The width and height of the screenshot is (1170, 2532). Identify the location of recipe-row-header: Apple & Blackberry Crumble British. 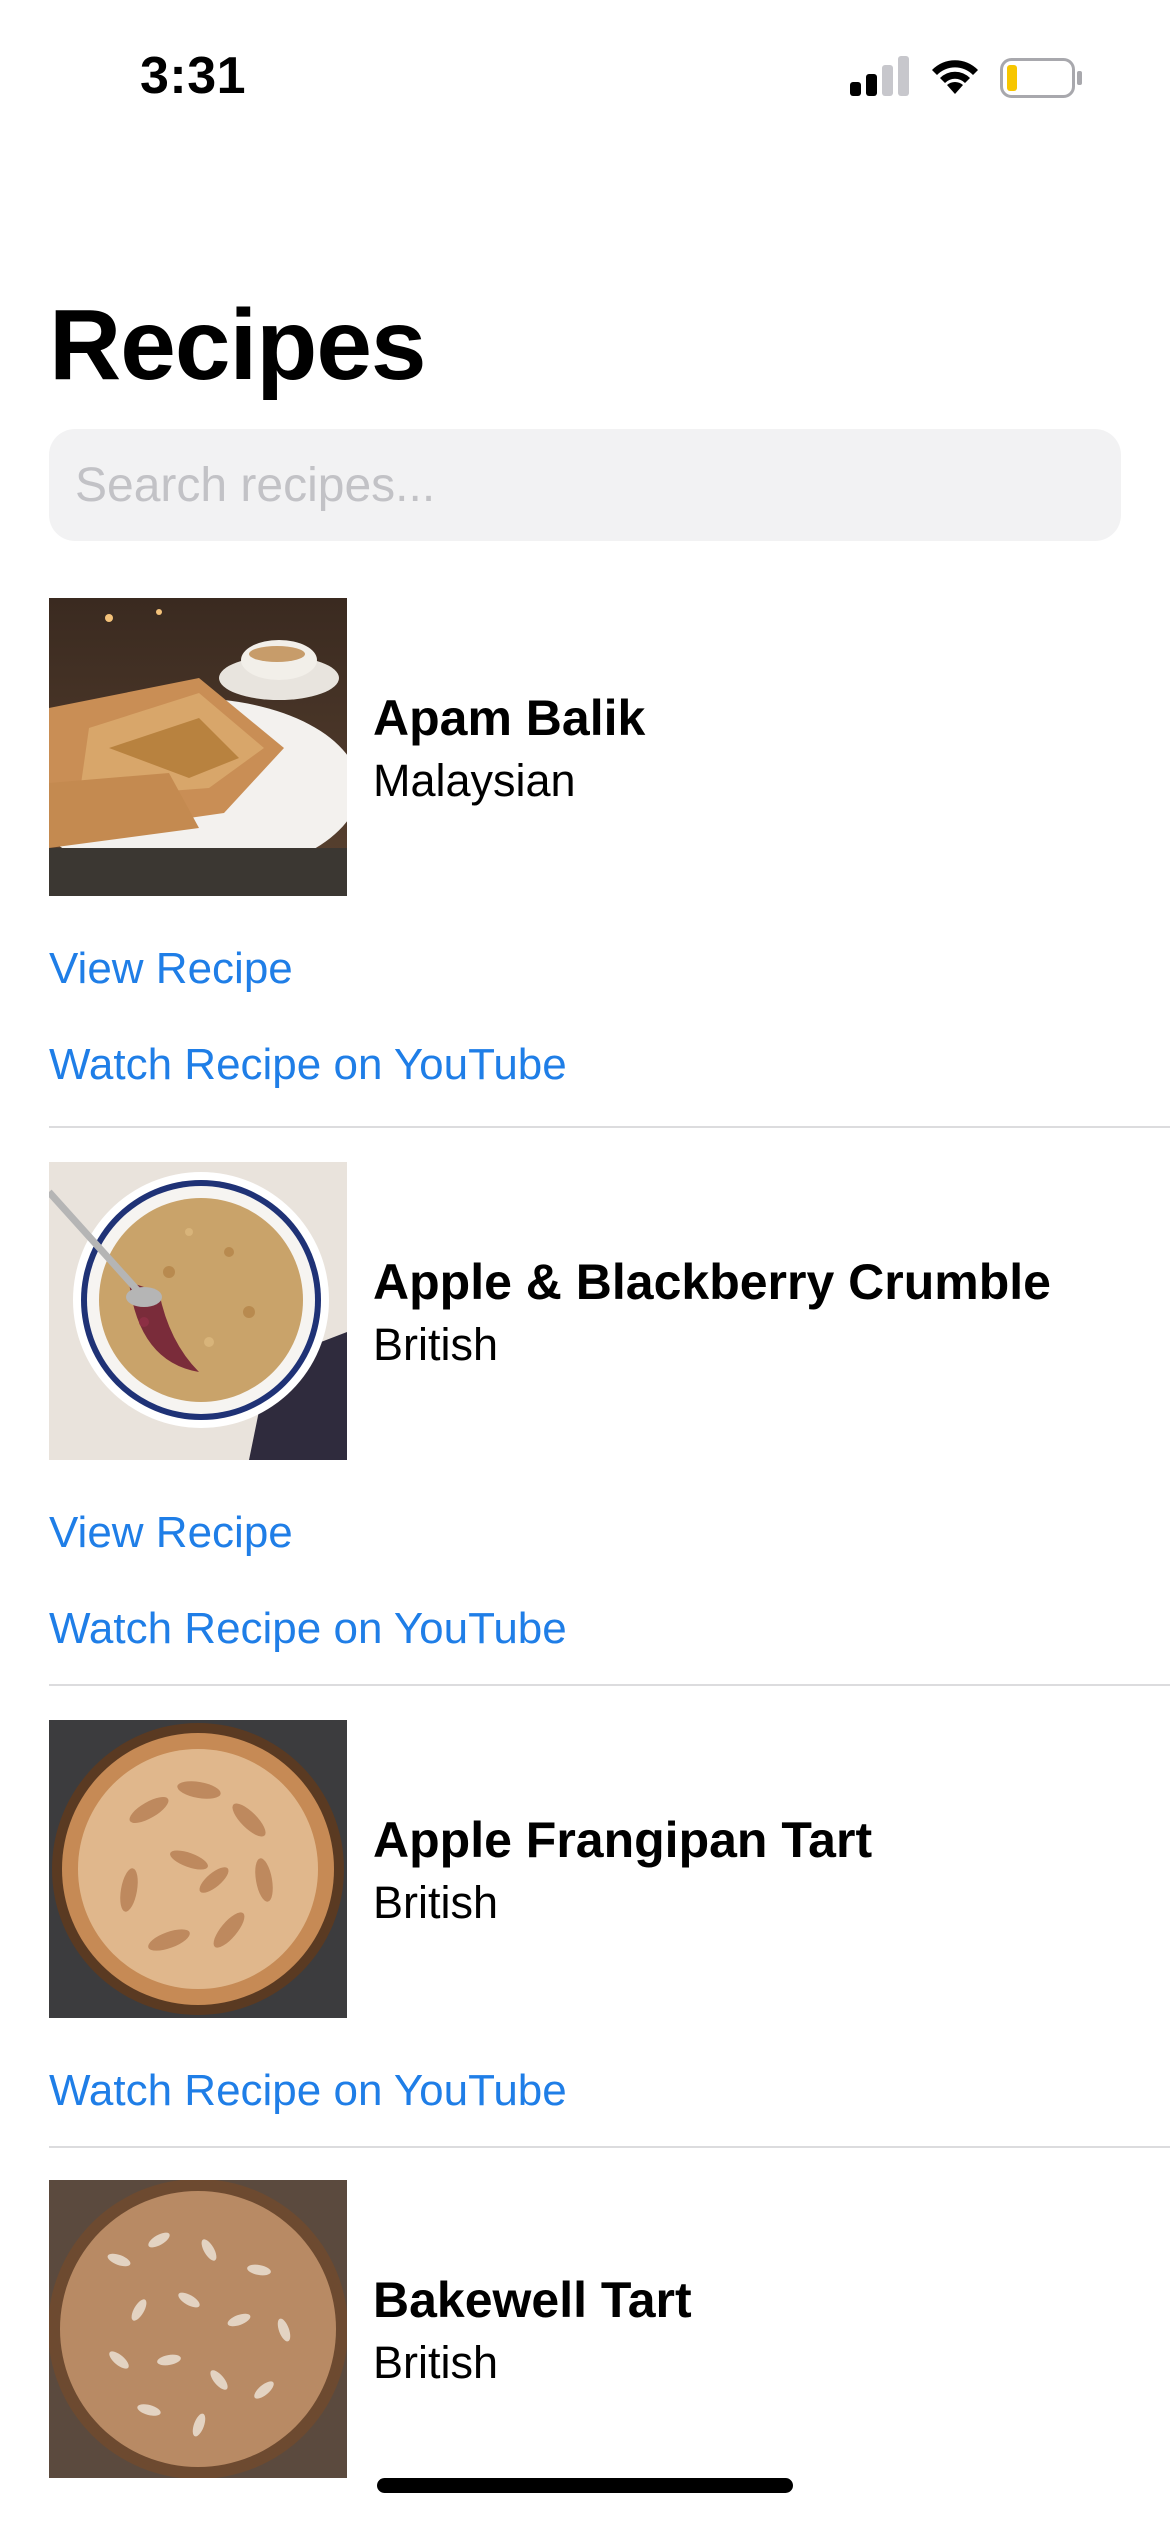
(609, 1312).